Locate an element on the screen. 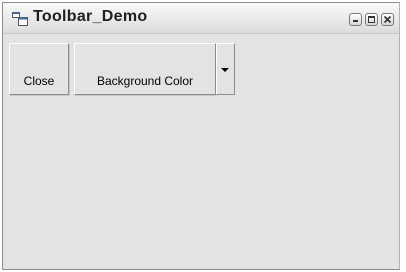 The height and width of the screenshot is (272, 406). maximize-button is located at coordinates (371, 19).